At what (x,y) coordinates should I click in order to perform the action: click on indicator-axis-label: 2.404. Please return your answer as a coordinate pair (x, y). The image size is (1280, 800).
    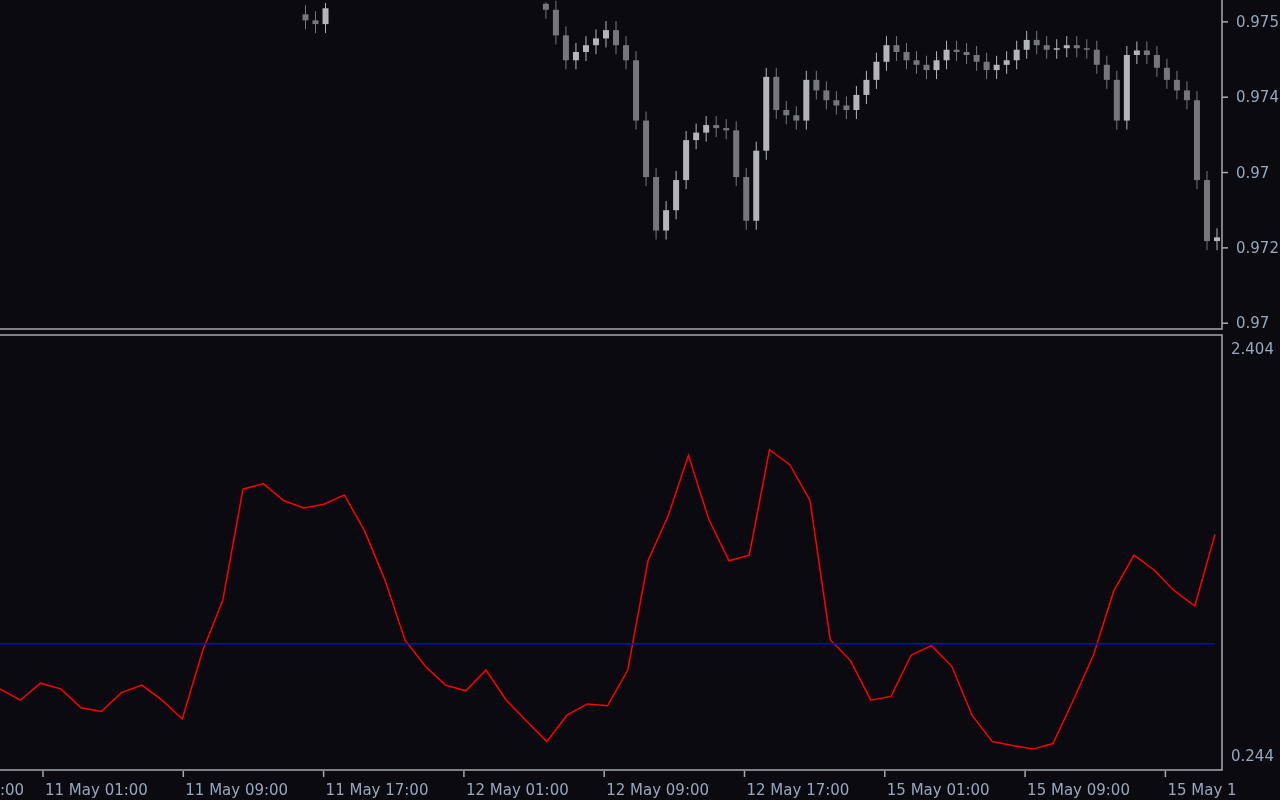
    Looking at the image, I should click on (1252, 349).